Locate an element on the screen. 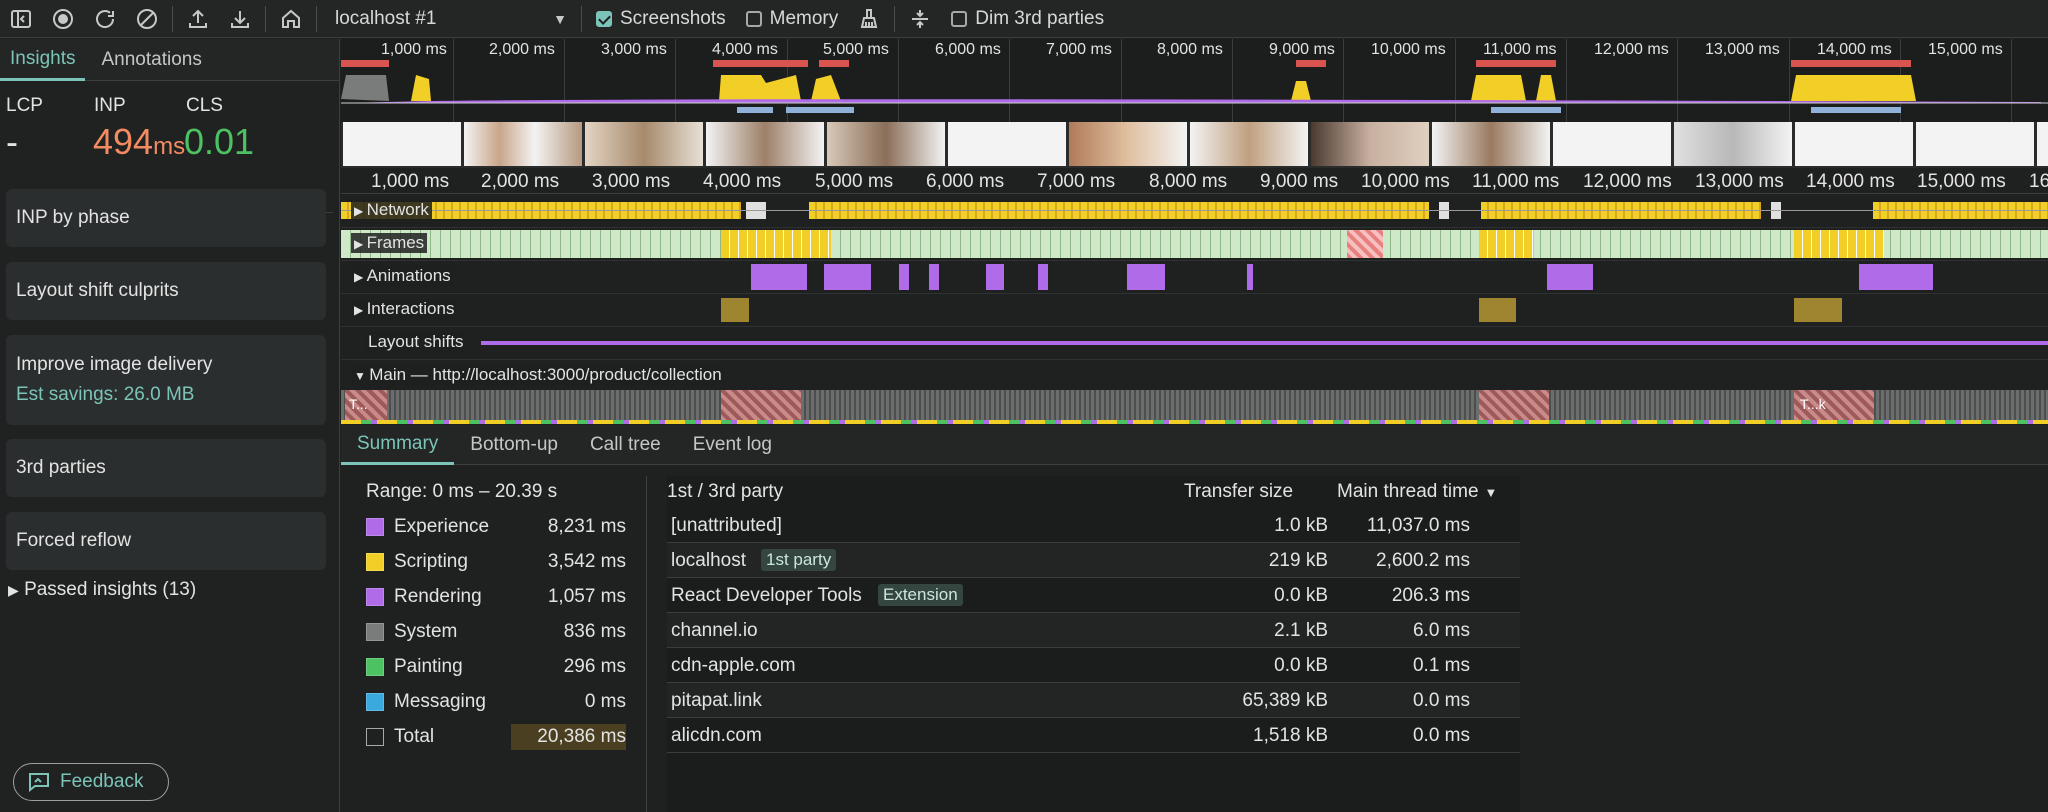  col-header-transfer: Transfer size is located at coordinates (1238, 492).